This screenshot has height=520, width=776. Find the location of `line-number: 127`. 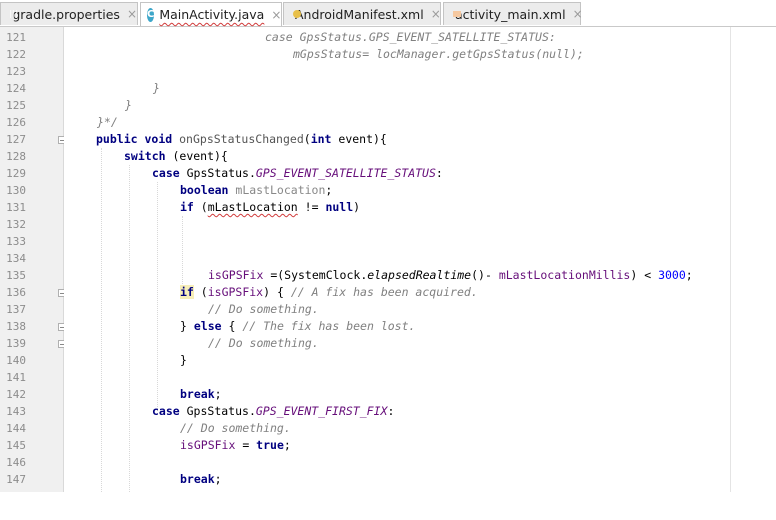

line-number: 127 is located at coordinates (16, 139).